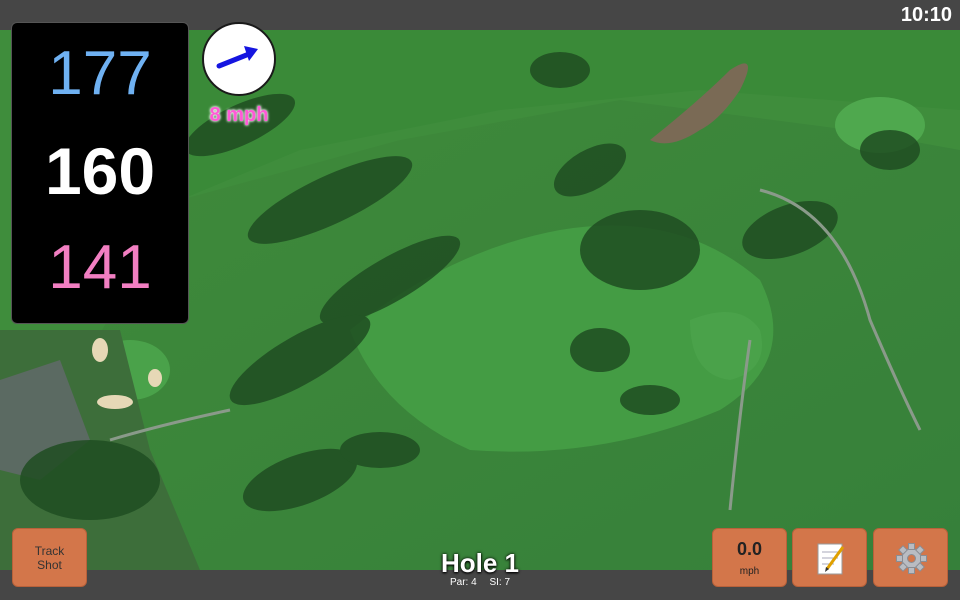 The height and width of the screenshot is (600, 960). I want to click on middle-yardage: 160, so click(100, 171).